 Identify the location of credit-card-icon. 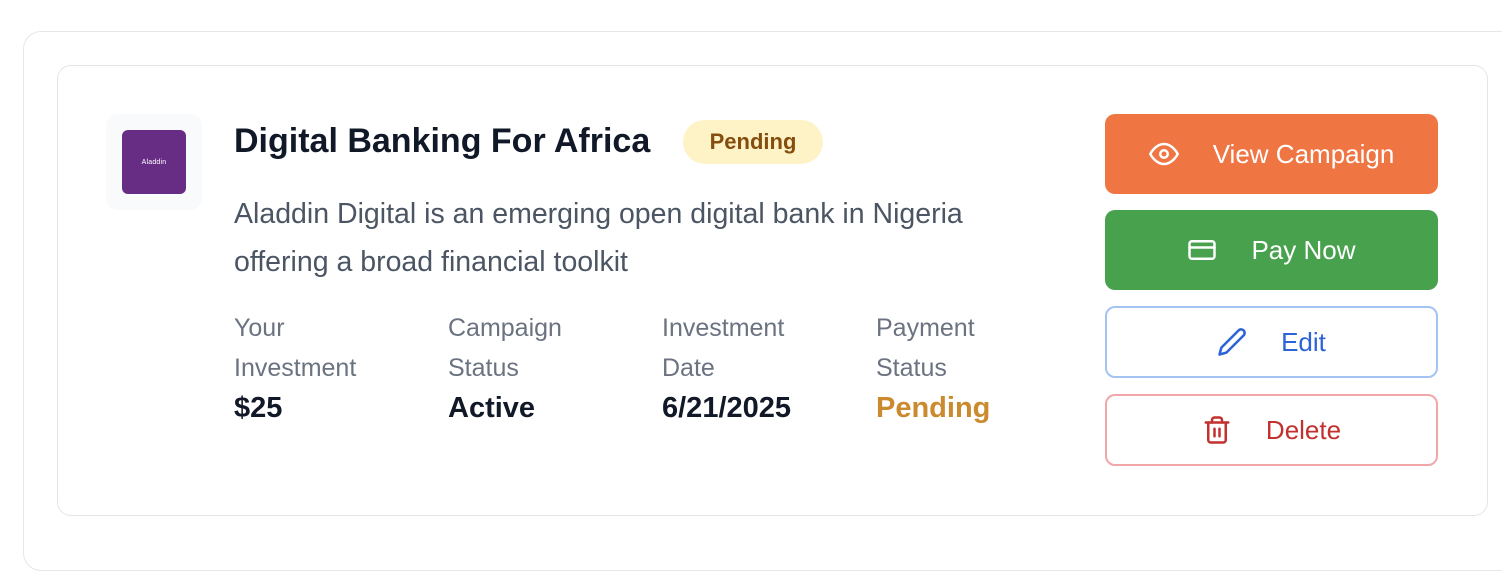
(1202, 250).